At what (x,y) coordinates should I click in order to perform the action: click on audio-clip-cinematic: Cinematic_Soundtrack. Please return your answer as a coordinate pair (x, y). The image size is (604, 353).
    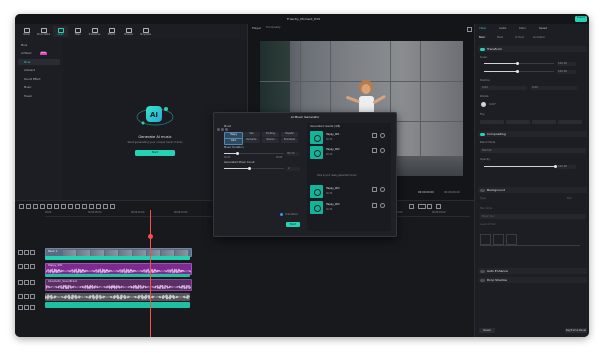
    Looking at the image, I should click on (118, 285).